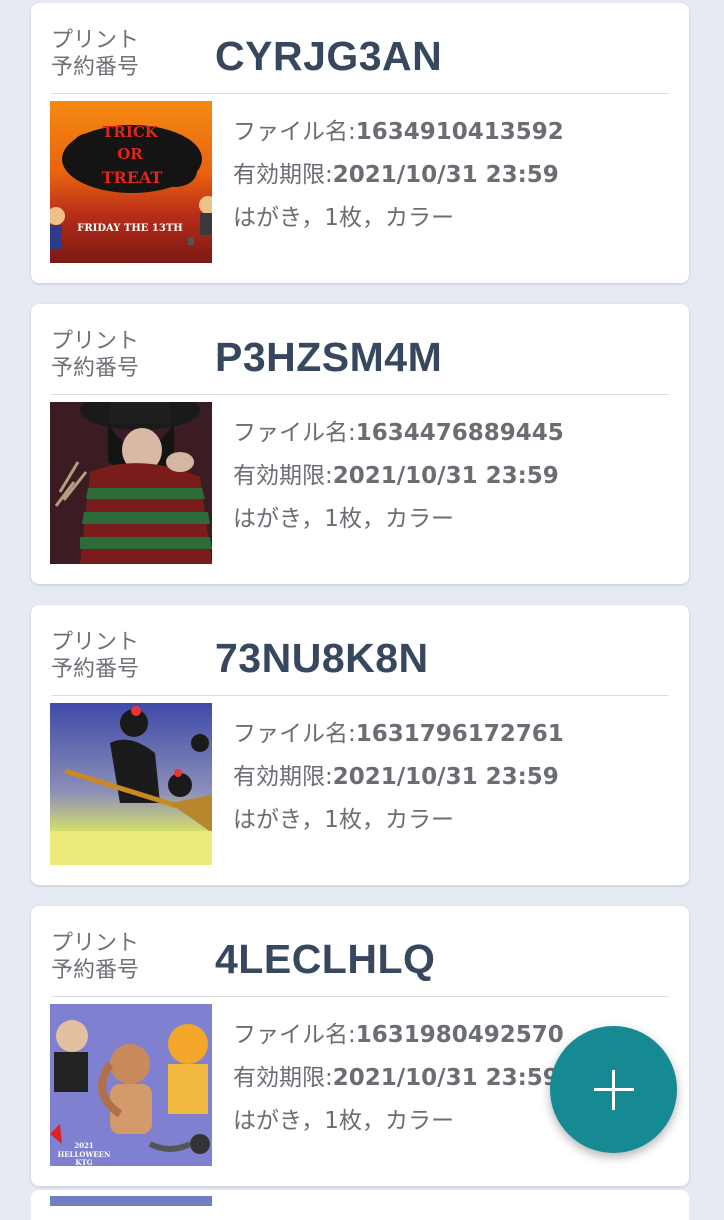  Describe the element at coordinates (322, 658) in the screenshot. I see `reservation-code: 73NU8K8N` at that location.